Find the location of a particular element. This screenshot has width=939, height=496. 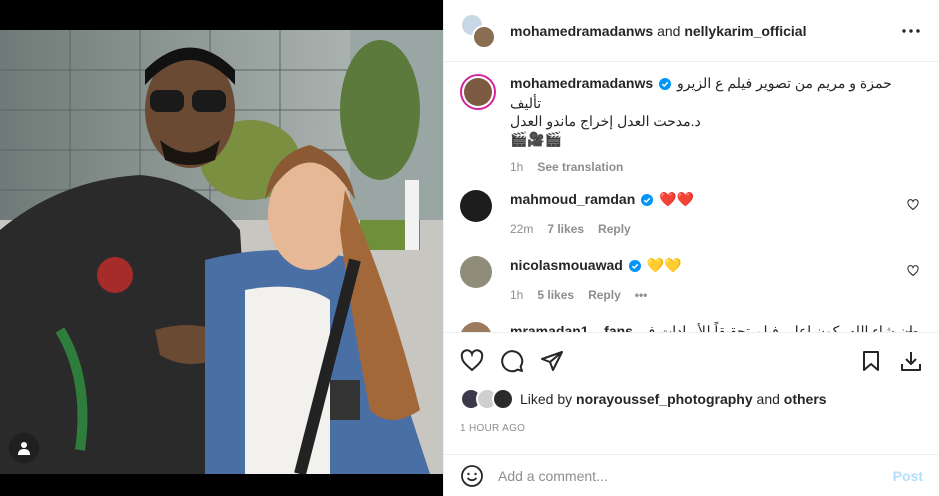

comment-time: 1h is located at coordinates (517, 295).